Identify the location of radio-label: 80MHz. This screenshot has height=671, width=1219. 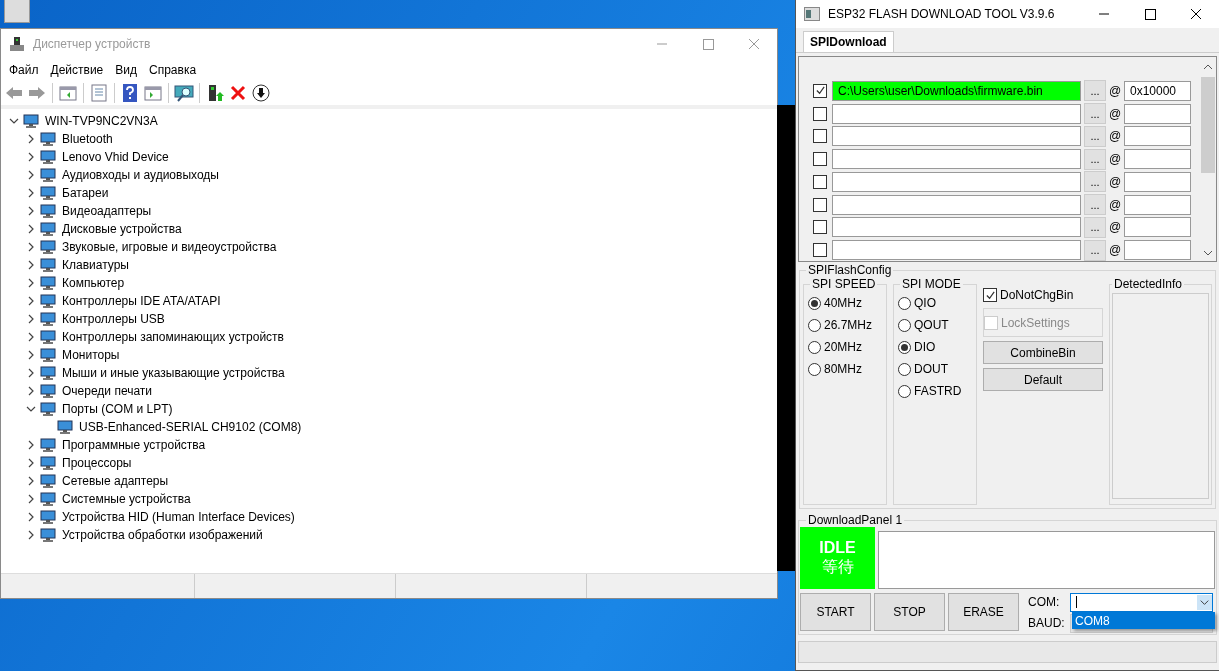
(843, 369).